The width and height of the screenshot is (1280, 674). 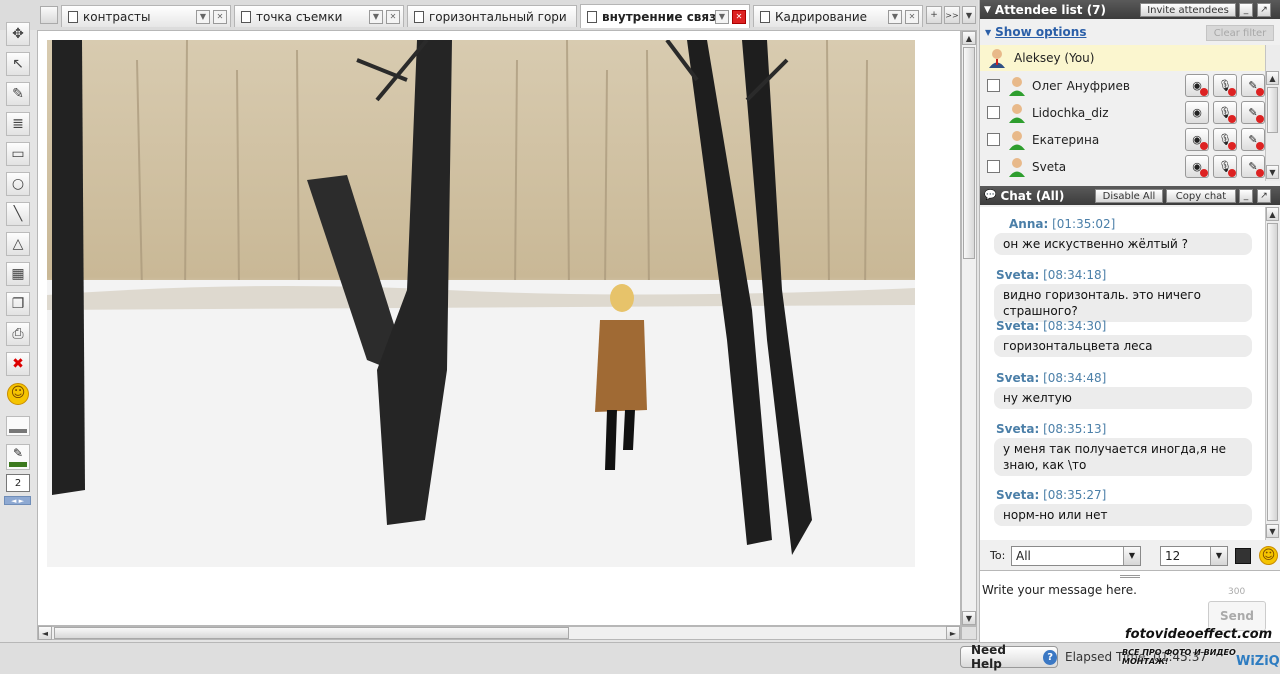 What do you see at coordinates (665, 16) in the screenshot?
I see `tab-vnutrennie-svyazi: внутренние связи ▼ ✕` at bounding box center [665, 16].